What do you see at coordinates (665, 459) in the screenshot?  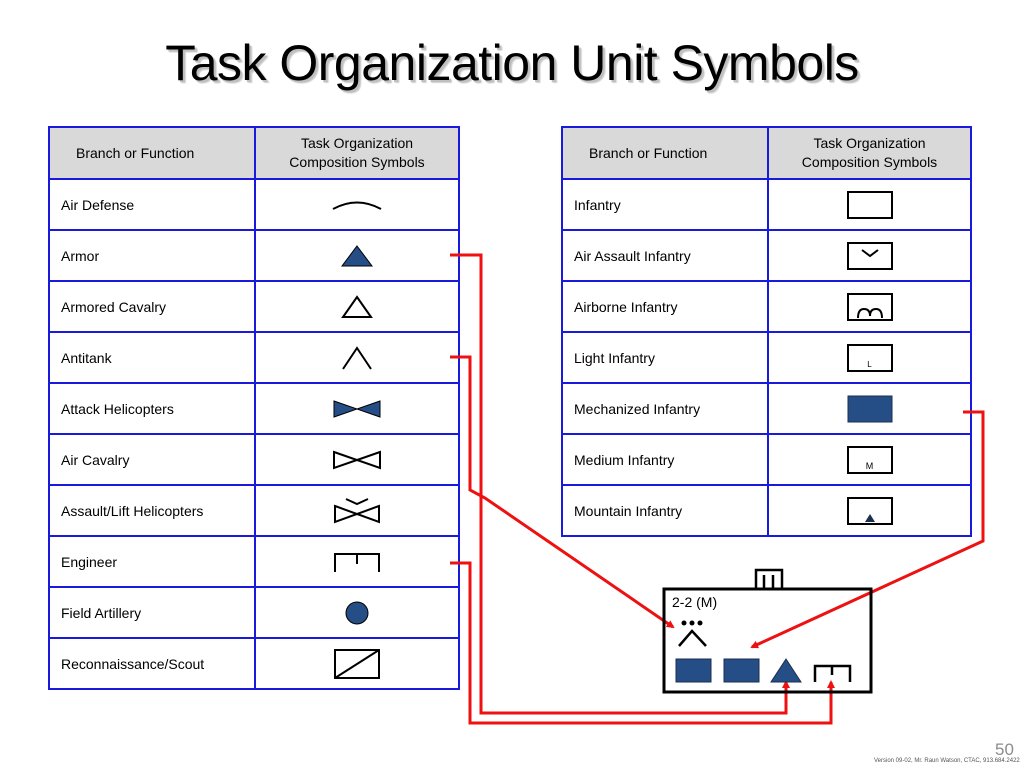 I see `row-label: Medium Infantry` at bounding box center [665, 459].